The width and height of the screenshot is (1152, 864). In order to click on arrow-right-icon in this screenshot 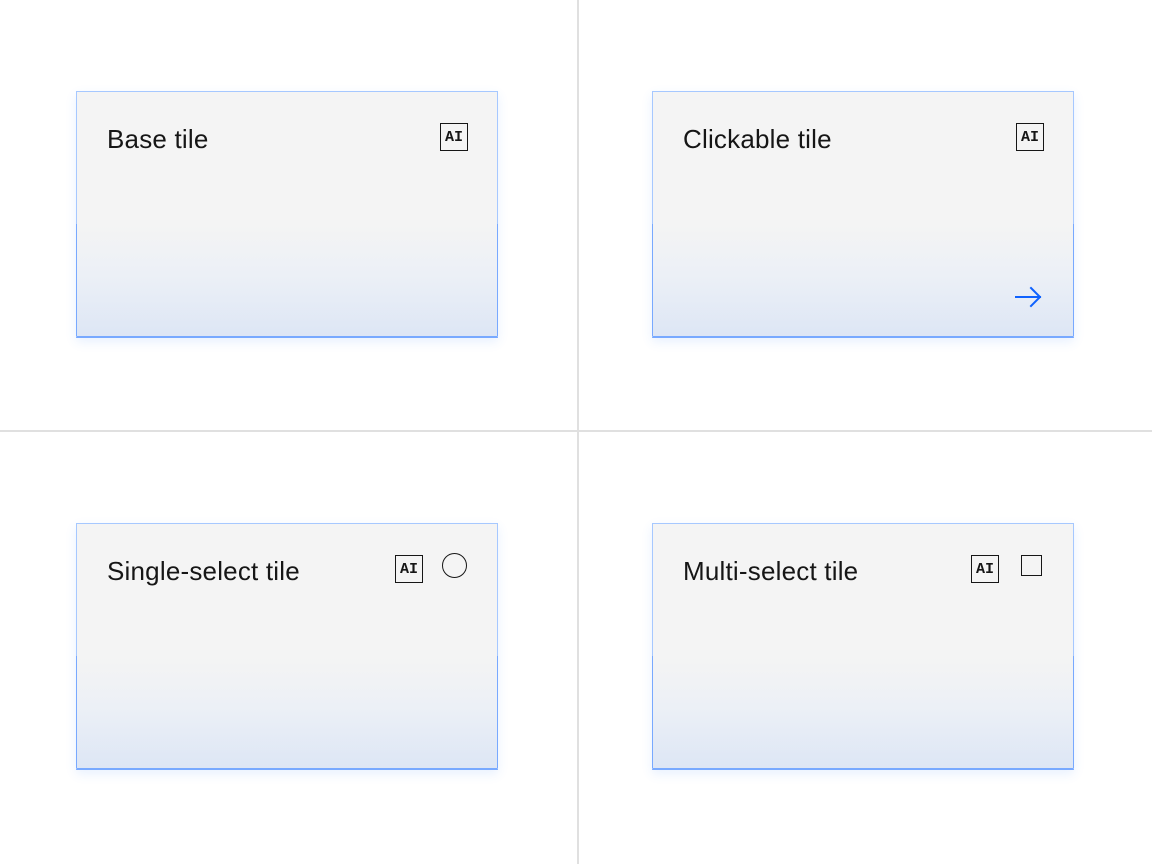, I will do `click(1028, 297)`.